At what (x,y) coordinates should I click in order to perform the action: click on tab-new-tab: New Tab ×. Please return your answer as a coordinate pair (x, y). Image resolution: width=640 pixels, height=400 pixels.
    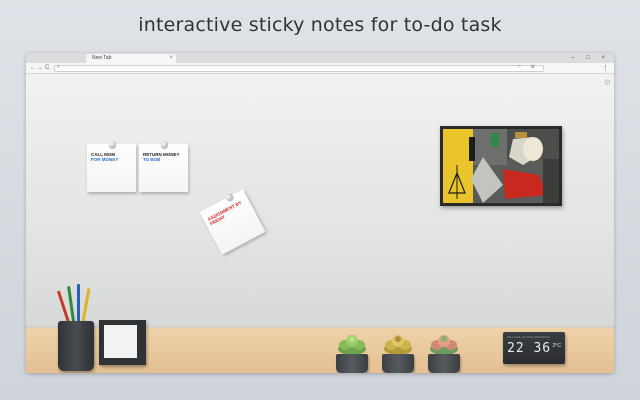
    Looking at the image, I should click on (131, 58).